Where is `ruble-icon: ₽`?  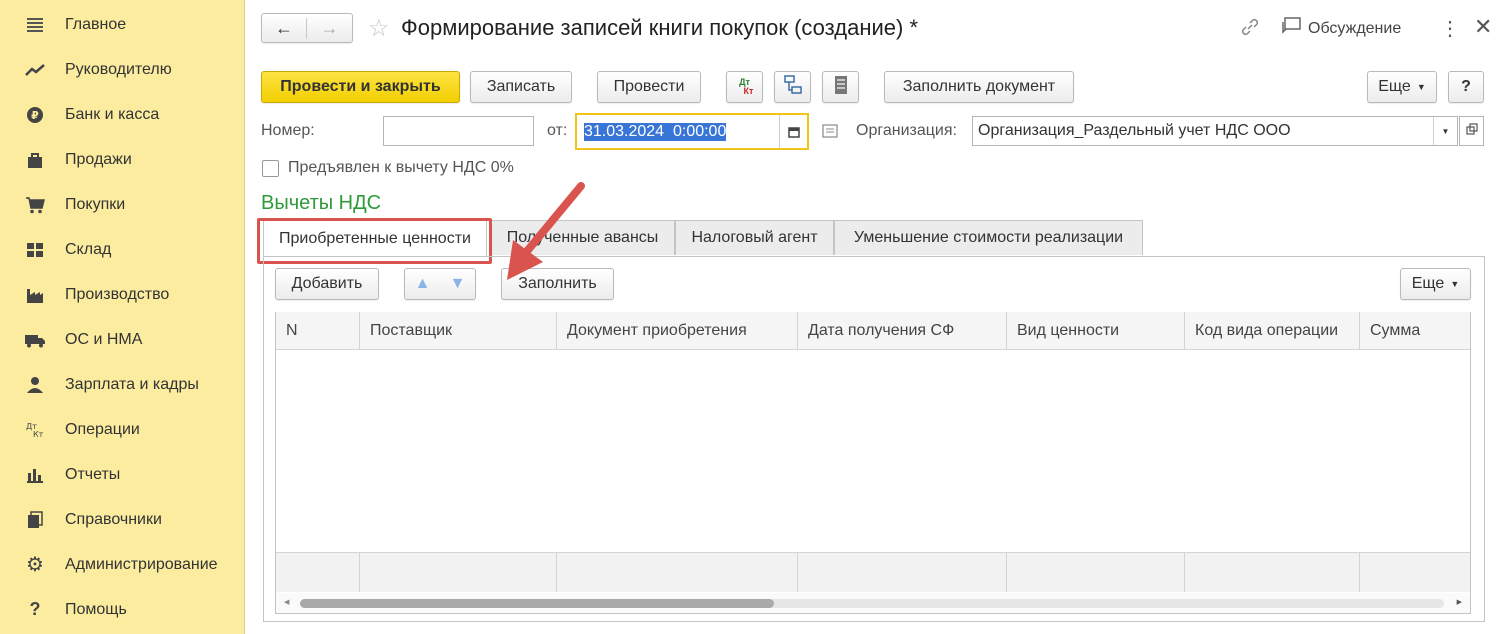
ruble-icon: ₽ is located at coordinates (35, 115).